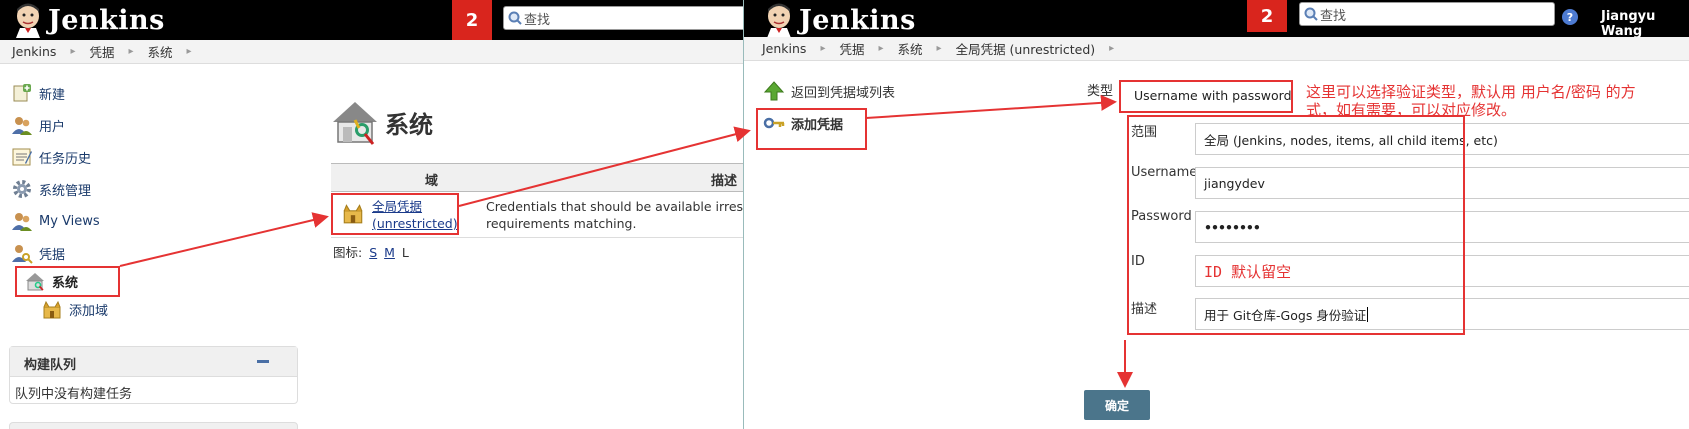 Image resolution: width=1689 pixels, height=429 pixels. What do you see at coordinates (38, 93) in the screenshot?
I see `sidebar-item-new: 新建` at bounding box center [38, 93].